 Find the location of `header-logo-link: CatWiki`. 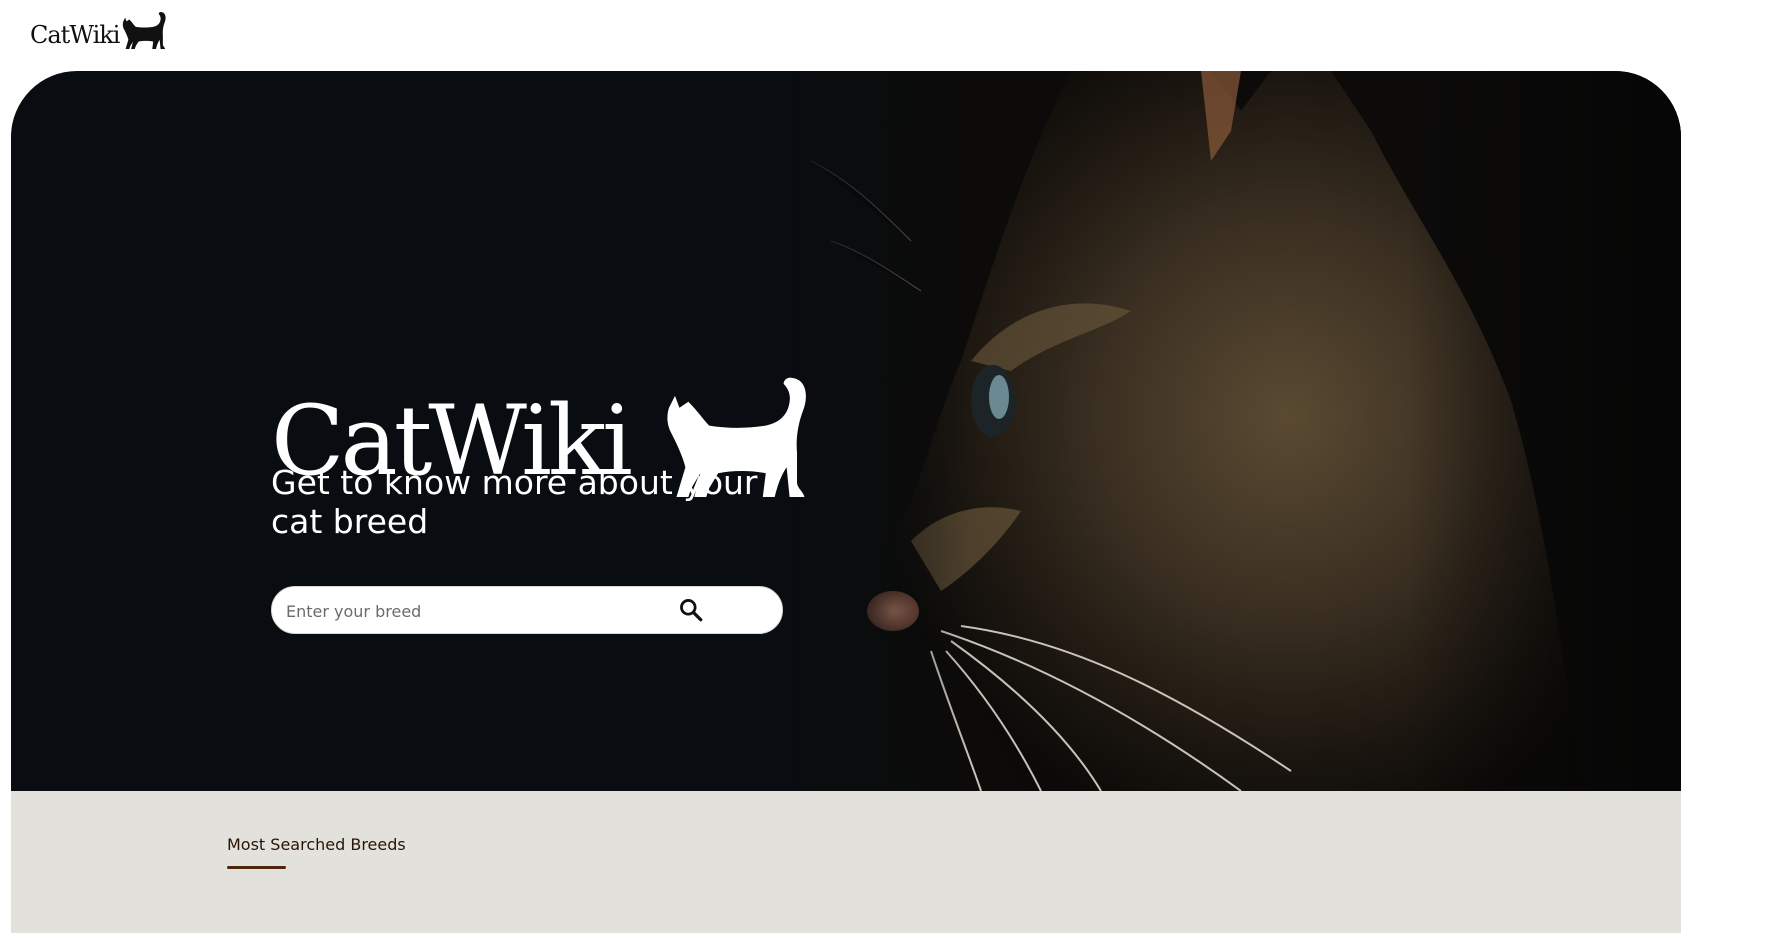

header-logo-link: CatWiki is located at coordinates (98, 28).